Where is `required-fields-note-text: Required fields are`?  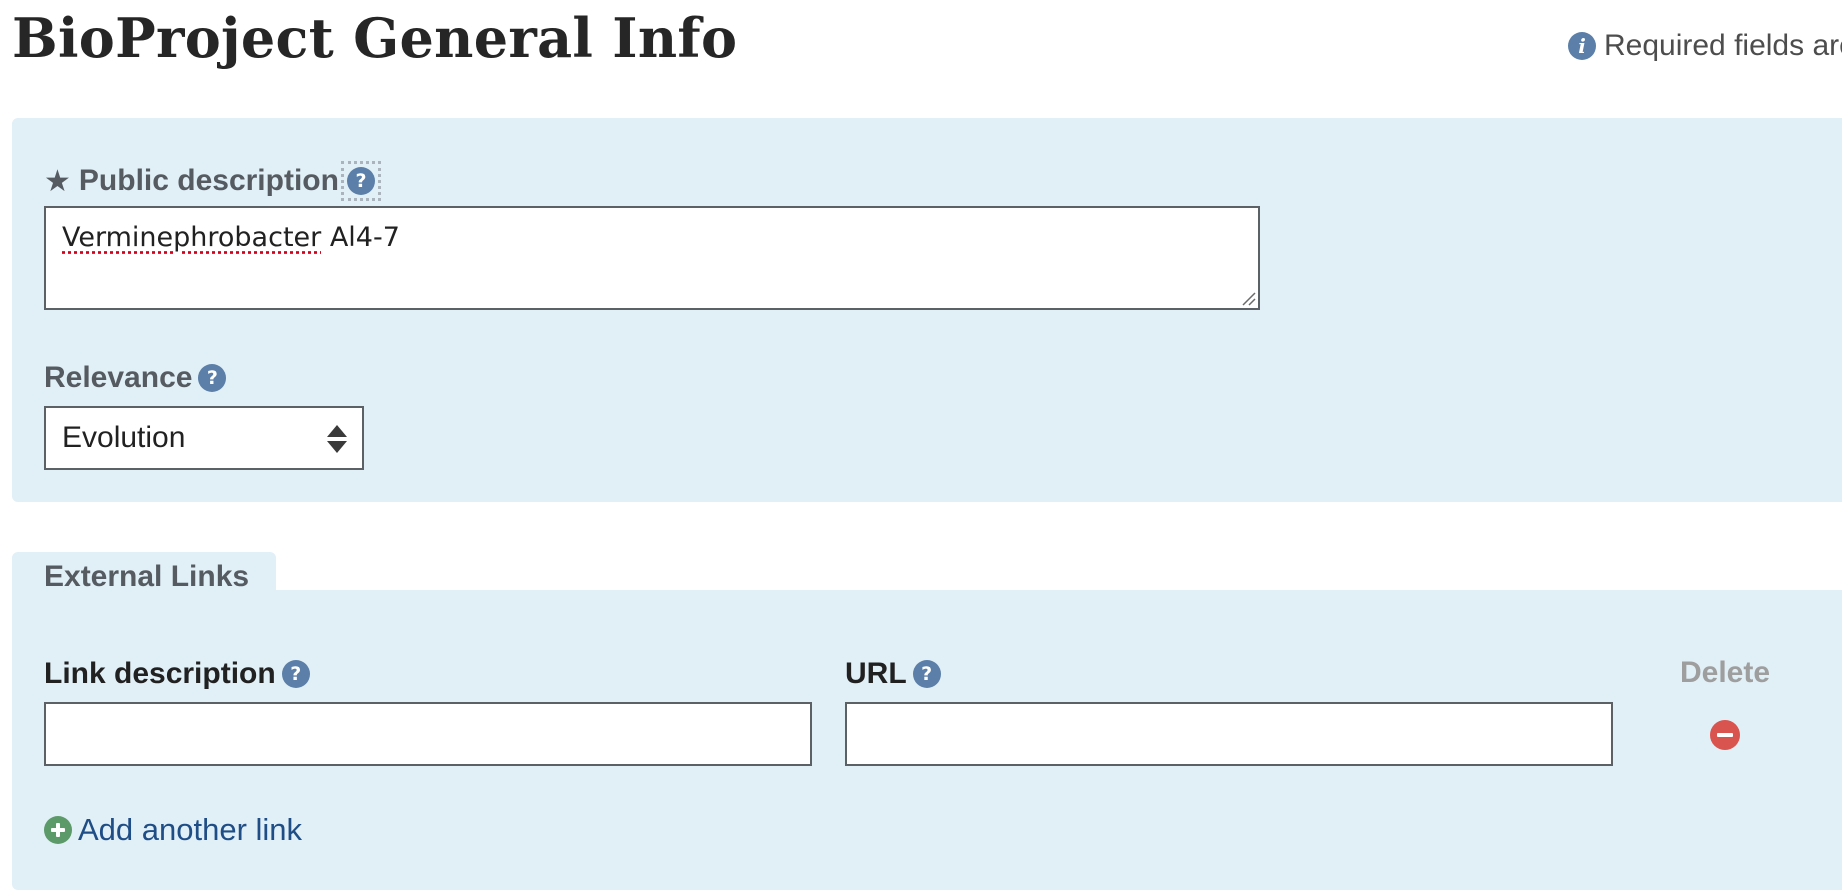
required-fields-note-text: Required fields are is located at coordinates (1723, 45).